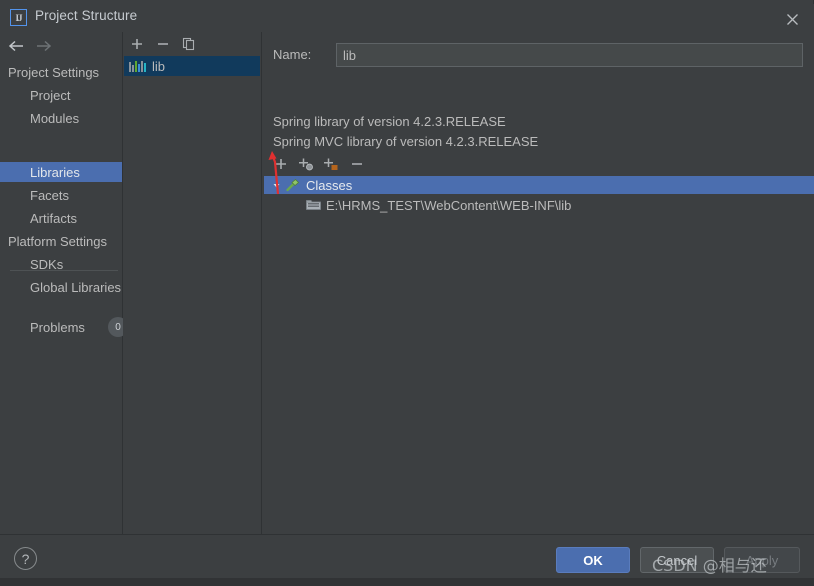 Image resolution: width=814 pixels, height=586 pixels. Describe the element at coordinates (64, 270) in the screenshot. I see `sidebar-divider` at that location.